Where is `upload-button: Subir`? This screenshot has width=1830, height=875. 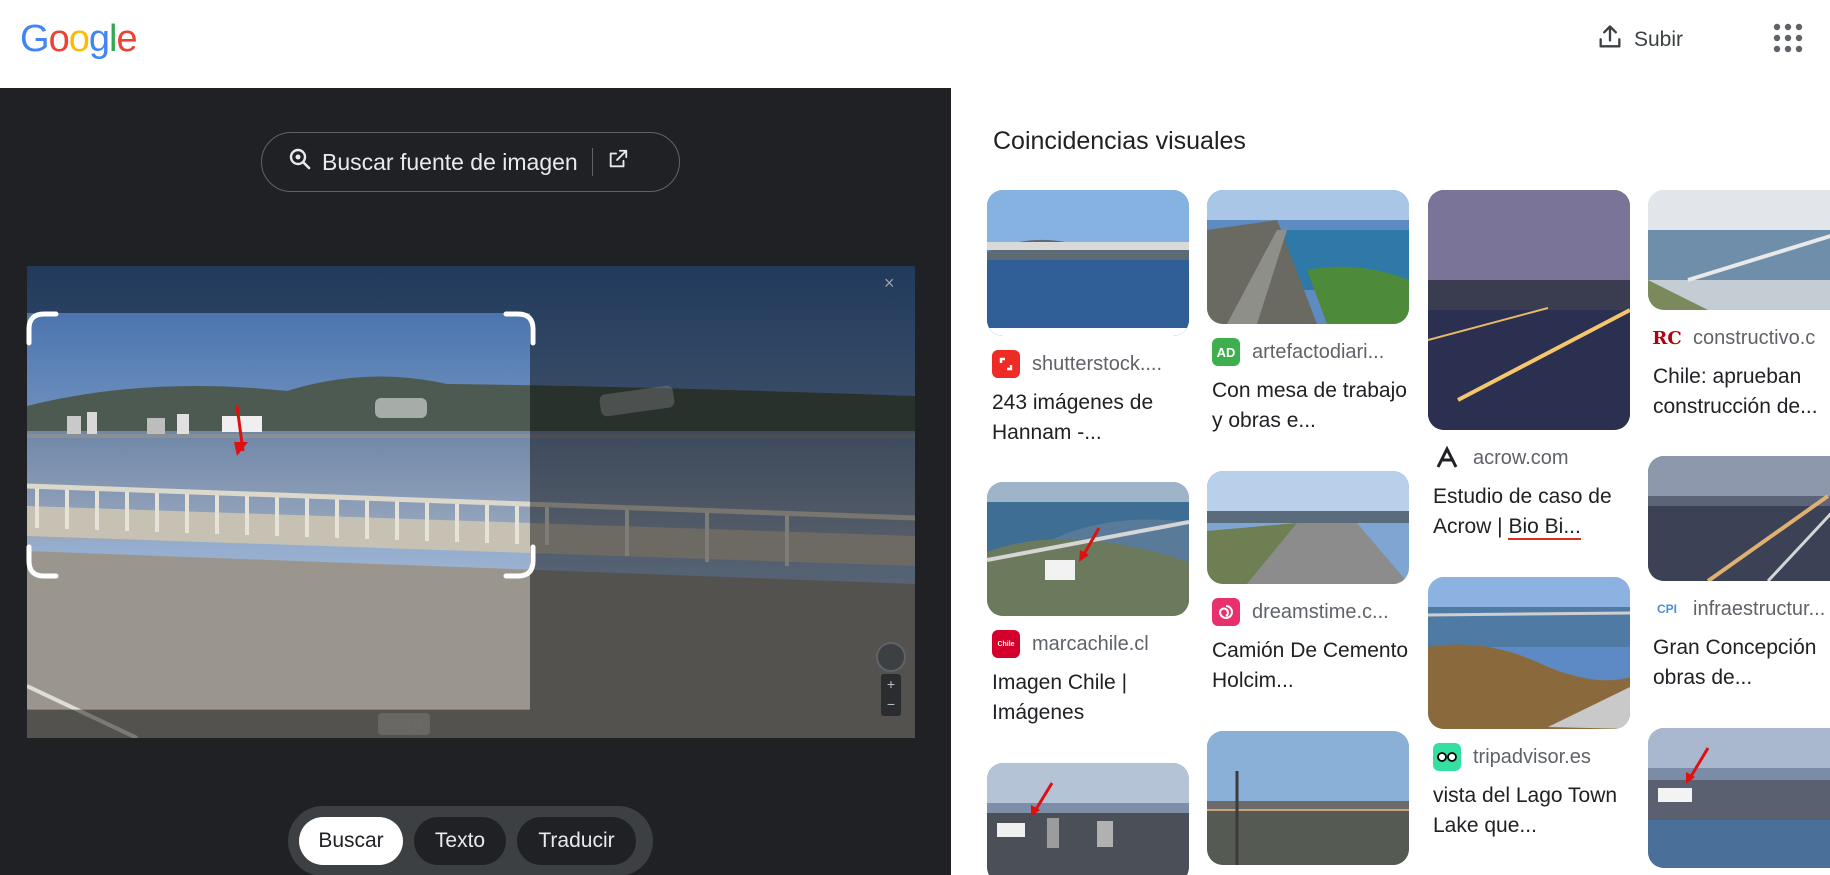 upload-button: Subir is located at coordinates (1639, 40).